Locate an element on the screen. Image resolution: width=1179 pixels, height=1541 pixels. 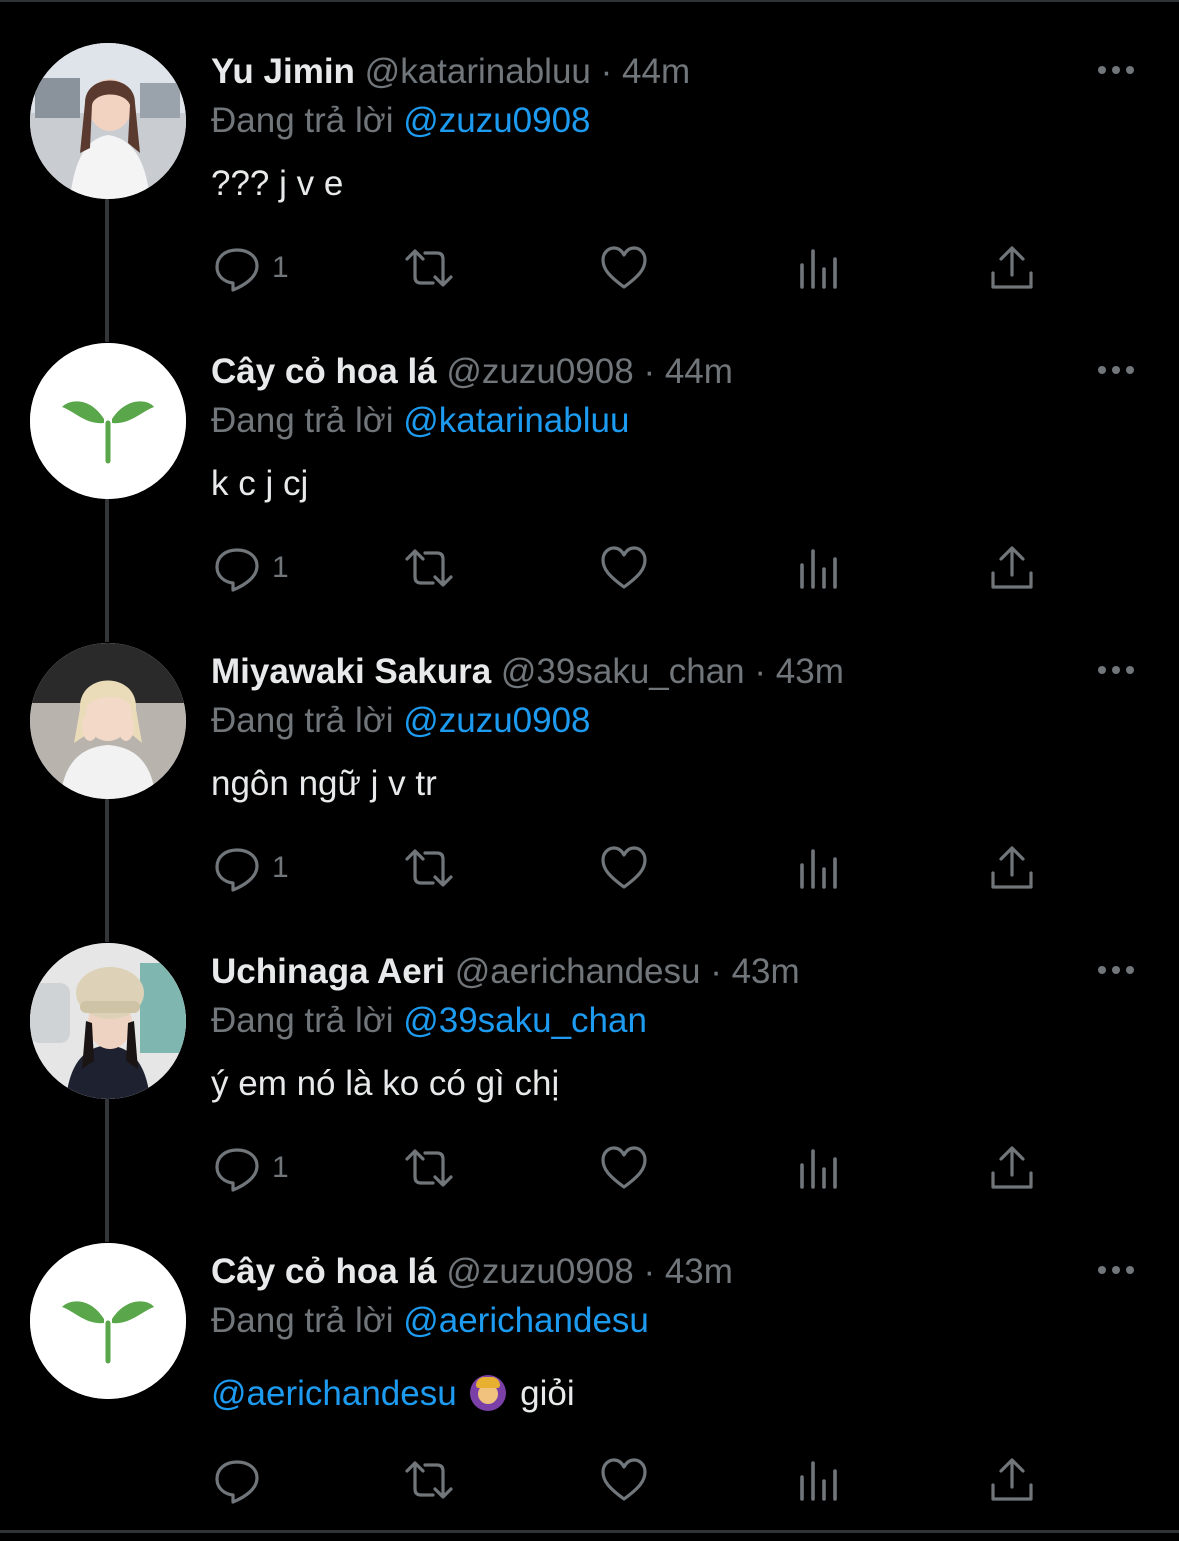
profile-photo is located at coordinates (108, 121).